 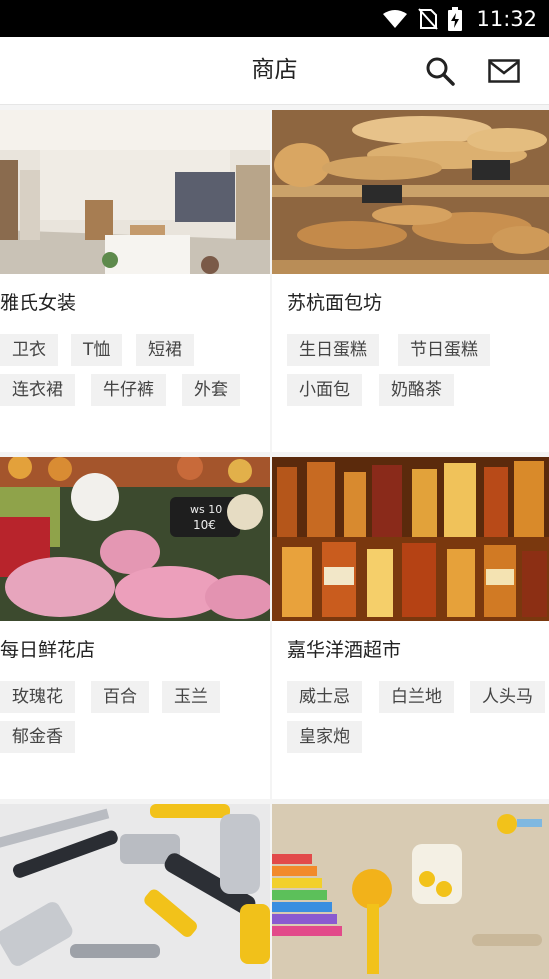 What do you see at coordinates (37, 697) in the screenshot?
I see `tag-chip: 玫瑰花` at bounding box center [37, 697].